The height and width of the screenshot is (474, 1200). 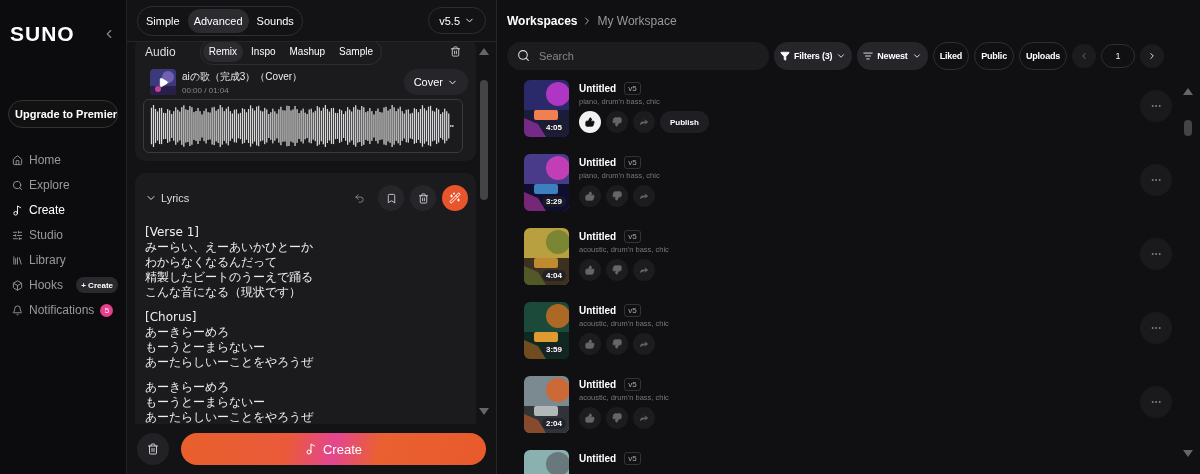 What do you see at coordinates (546, 256) in the screenshot?
I see `song-thumbnail: 4:04` at bounding box center [546, 256].